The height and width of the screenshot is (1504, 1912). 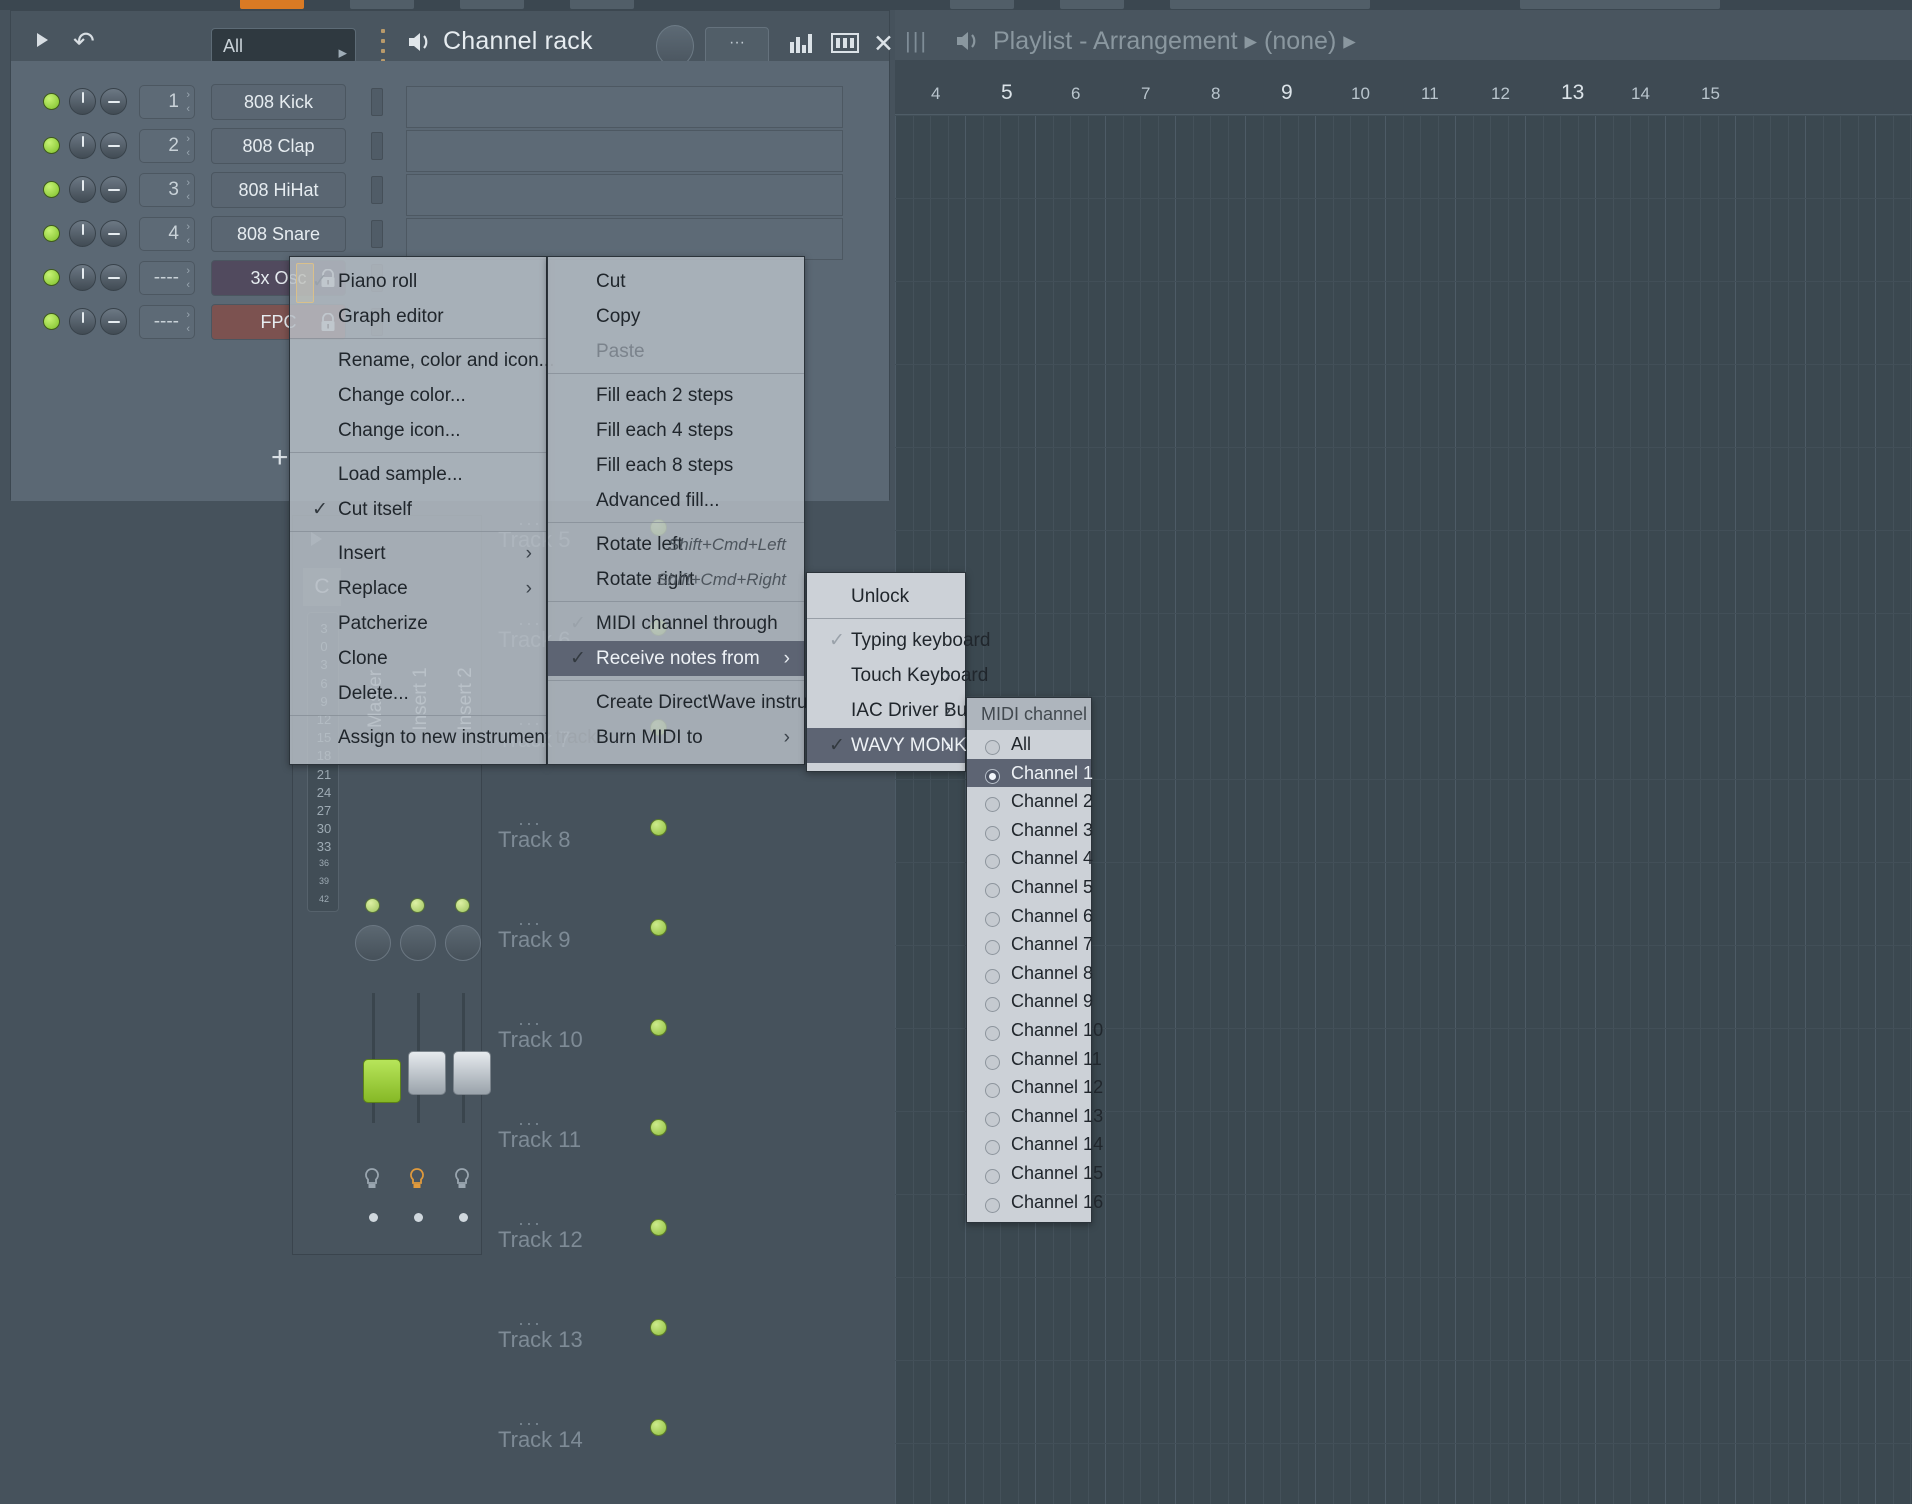 I want to click on menu-item: Unlock, so click(x=886, y=596).